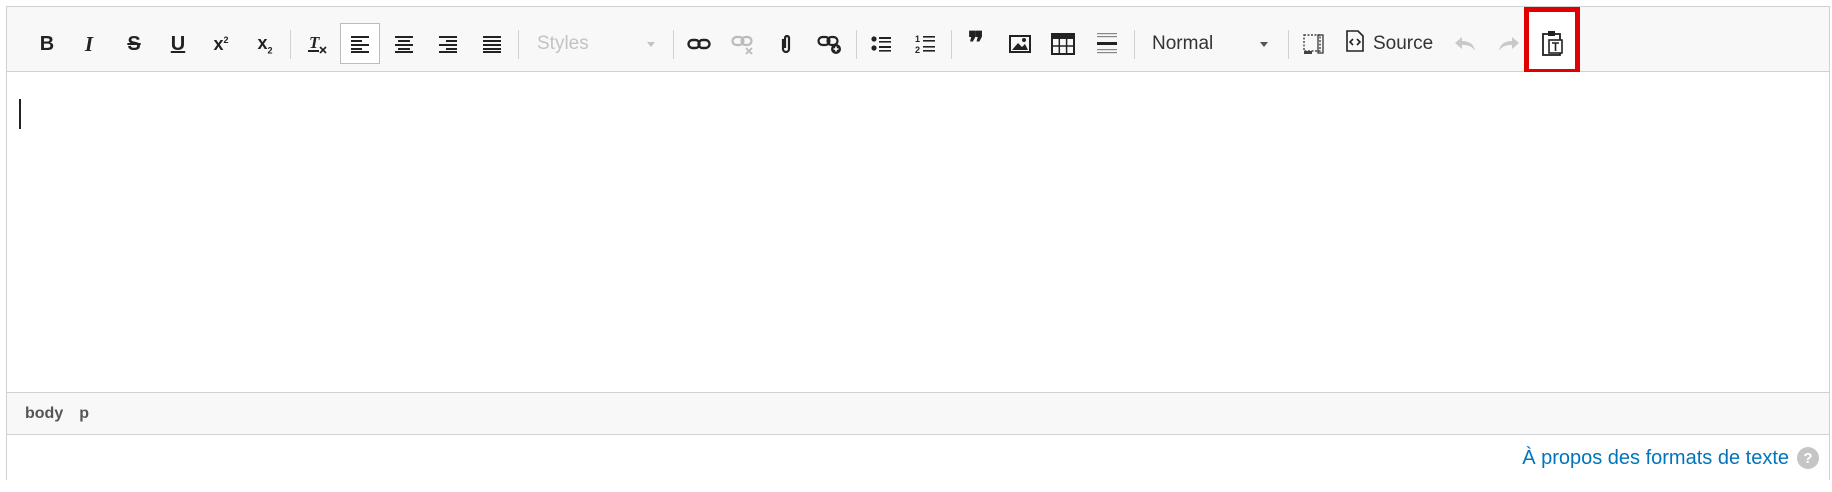  Describe the element at coordinates (1403, 43) in the screenshot. I see `source-label: Source` at that location.